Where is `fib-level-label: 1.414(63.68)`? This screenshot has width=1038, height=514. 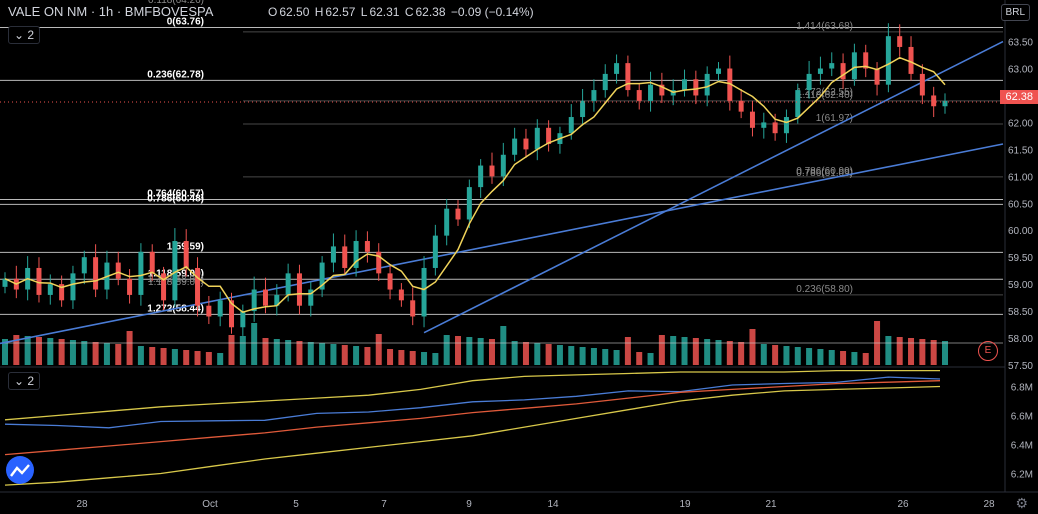 fib-level-label: 1.414(63.68) is located at coordinates (824, 26).